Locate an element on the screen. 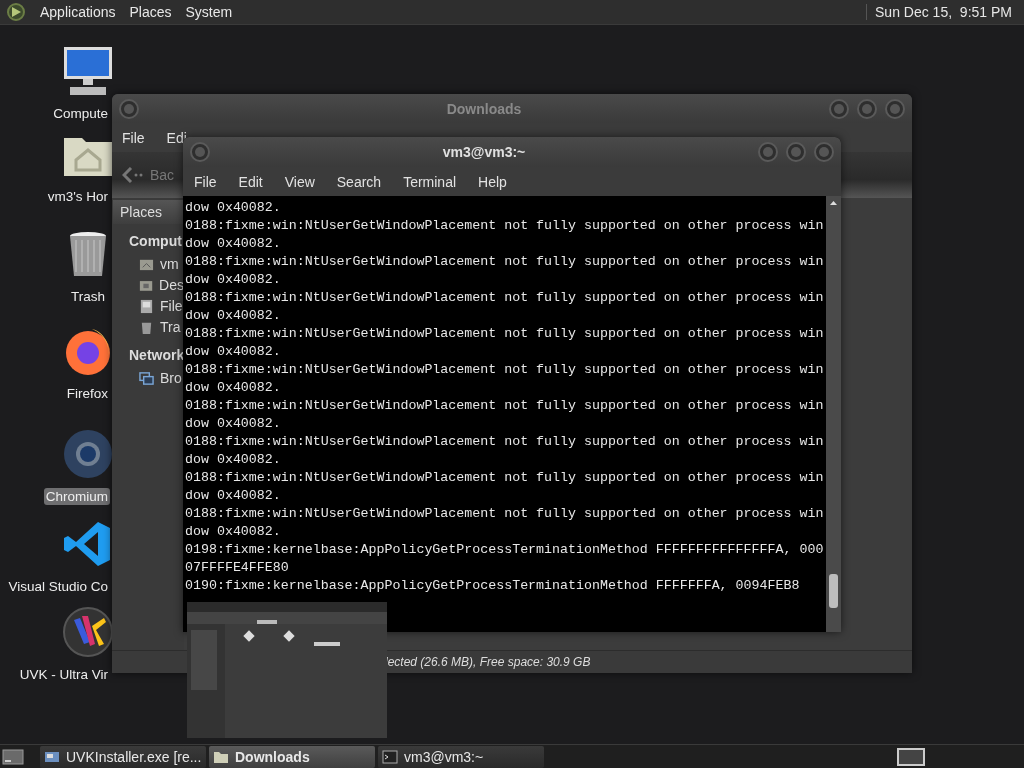 The height and width of the screenshot is (768, 1024). menu-item: Search is located at coordinates (359, 181).